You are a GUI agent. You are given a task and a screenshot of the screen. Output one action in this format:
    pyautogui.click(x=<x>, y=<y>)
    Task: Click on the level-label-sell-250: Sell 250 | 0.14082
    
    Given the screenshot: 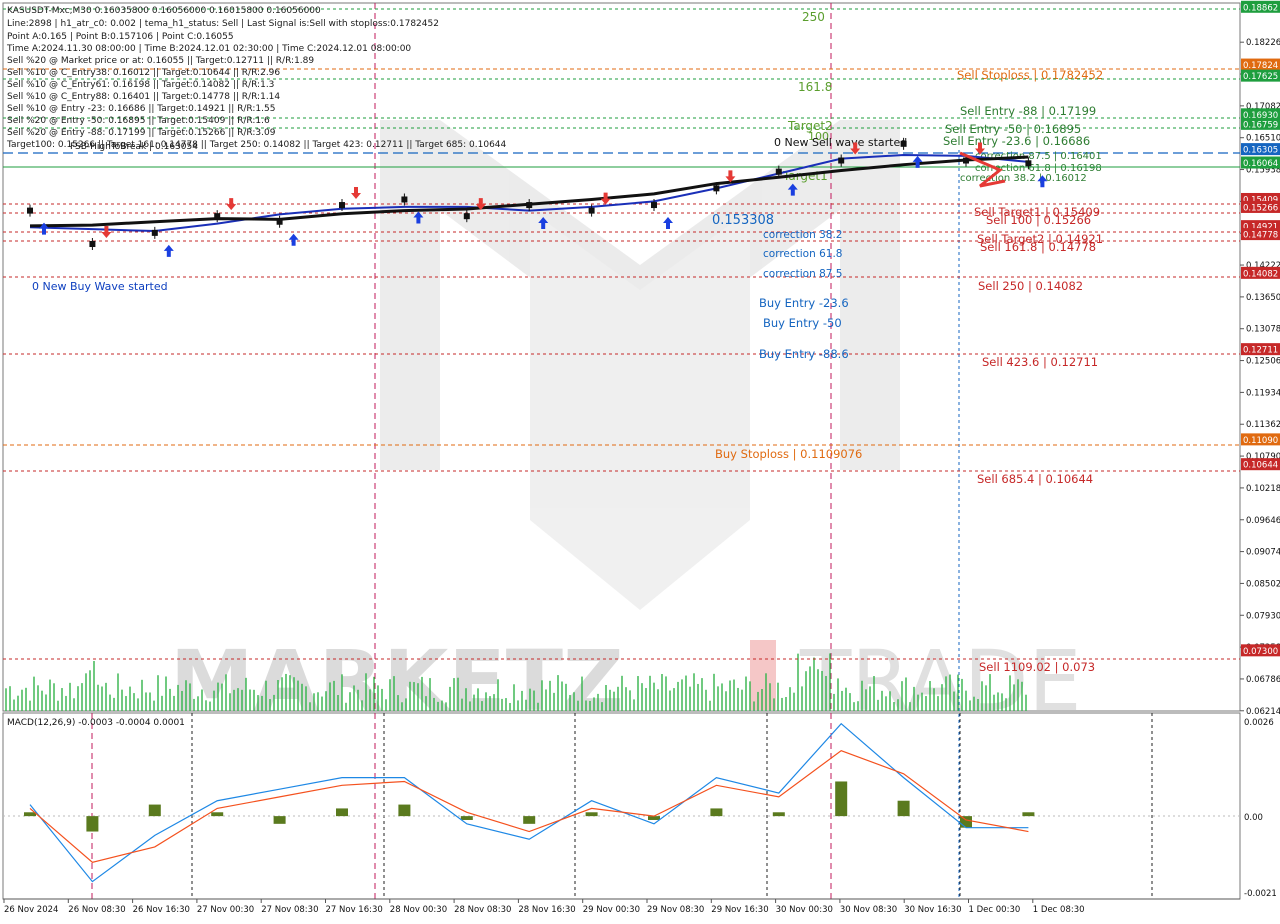 What is the action you would take?
    pyautogui.click(x=1030, y=286)
    